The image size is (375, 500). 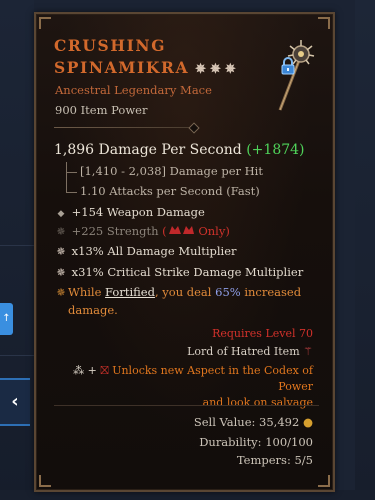 I want to click on restriction-label: Only, so click(x=212, y=231).